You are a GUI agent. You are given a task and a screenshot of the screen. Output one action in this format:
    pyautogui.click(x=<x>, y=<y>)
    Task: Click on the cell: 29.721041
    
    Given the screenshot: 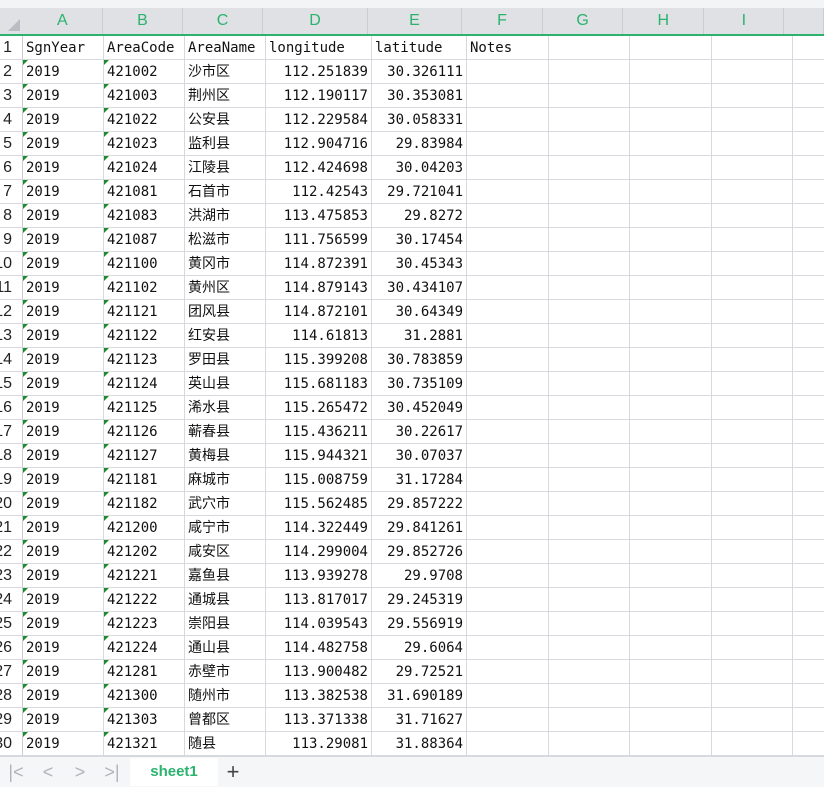 What is the action you would take?
    pyautogui.click(x=419, y=192)
    